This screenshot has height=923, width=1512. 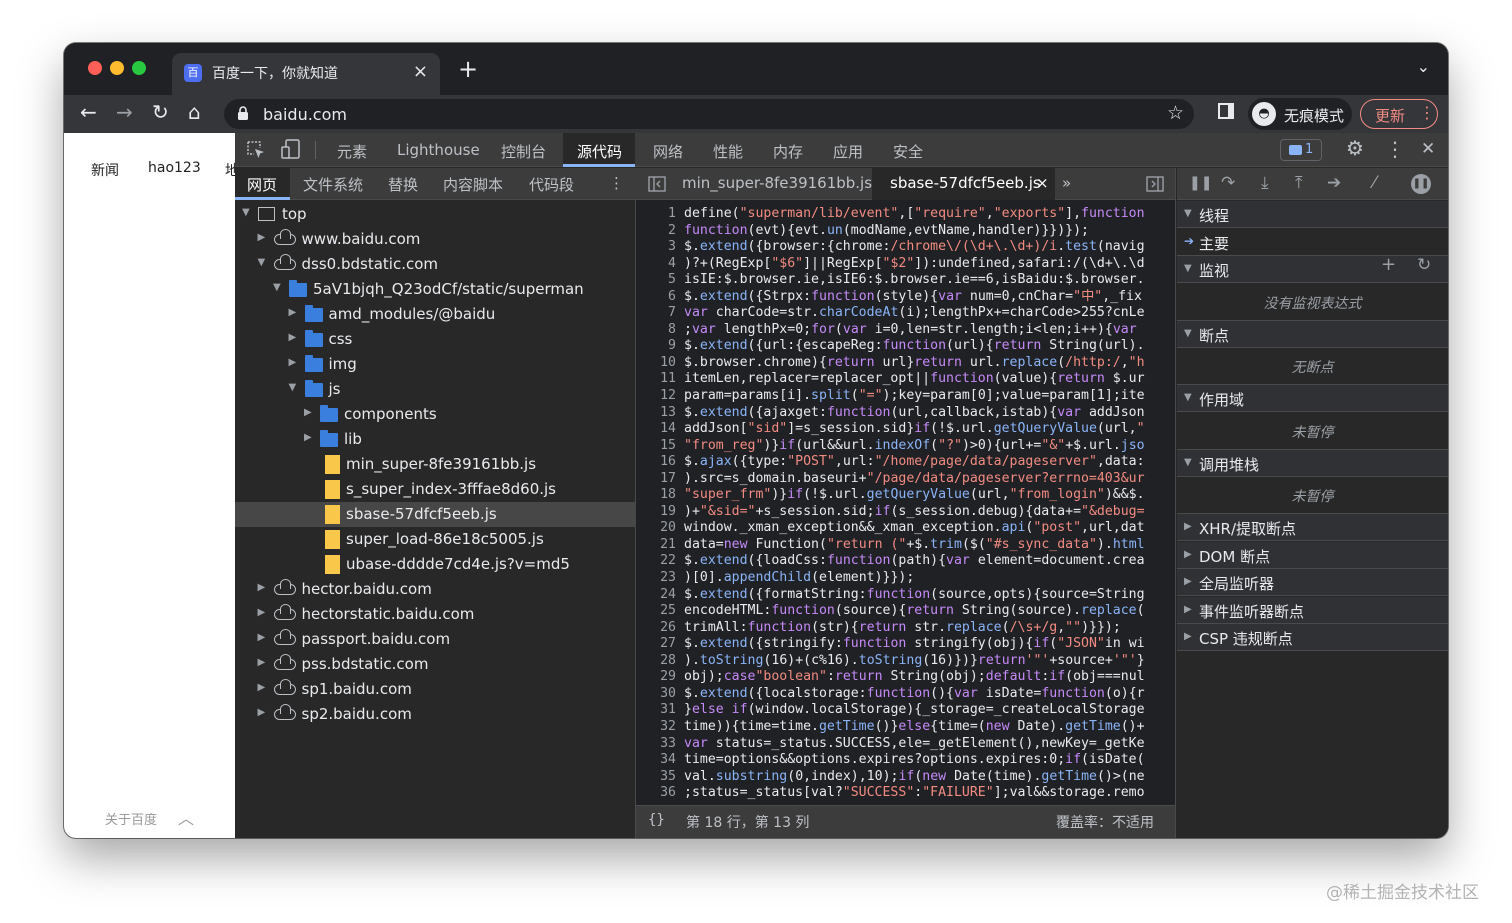 I want to click on line-number: 25, so click(x=660, y=611).